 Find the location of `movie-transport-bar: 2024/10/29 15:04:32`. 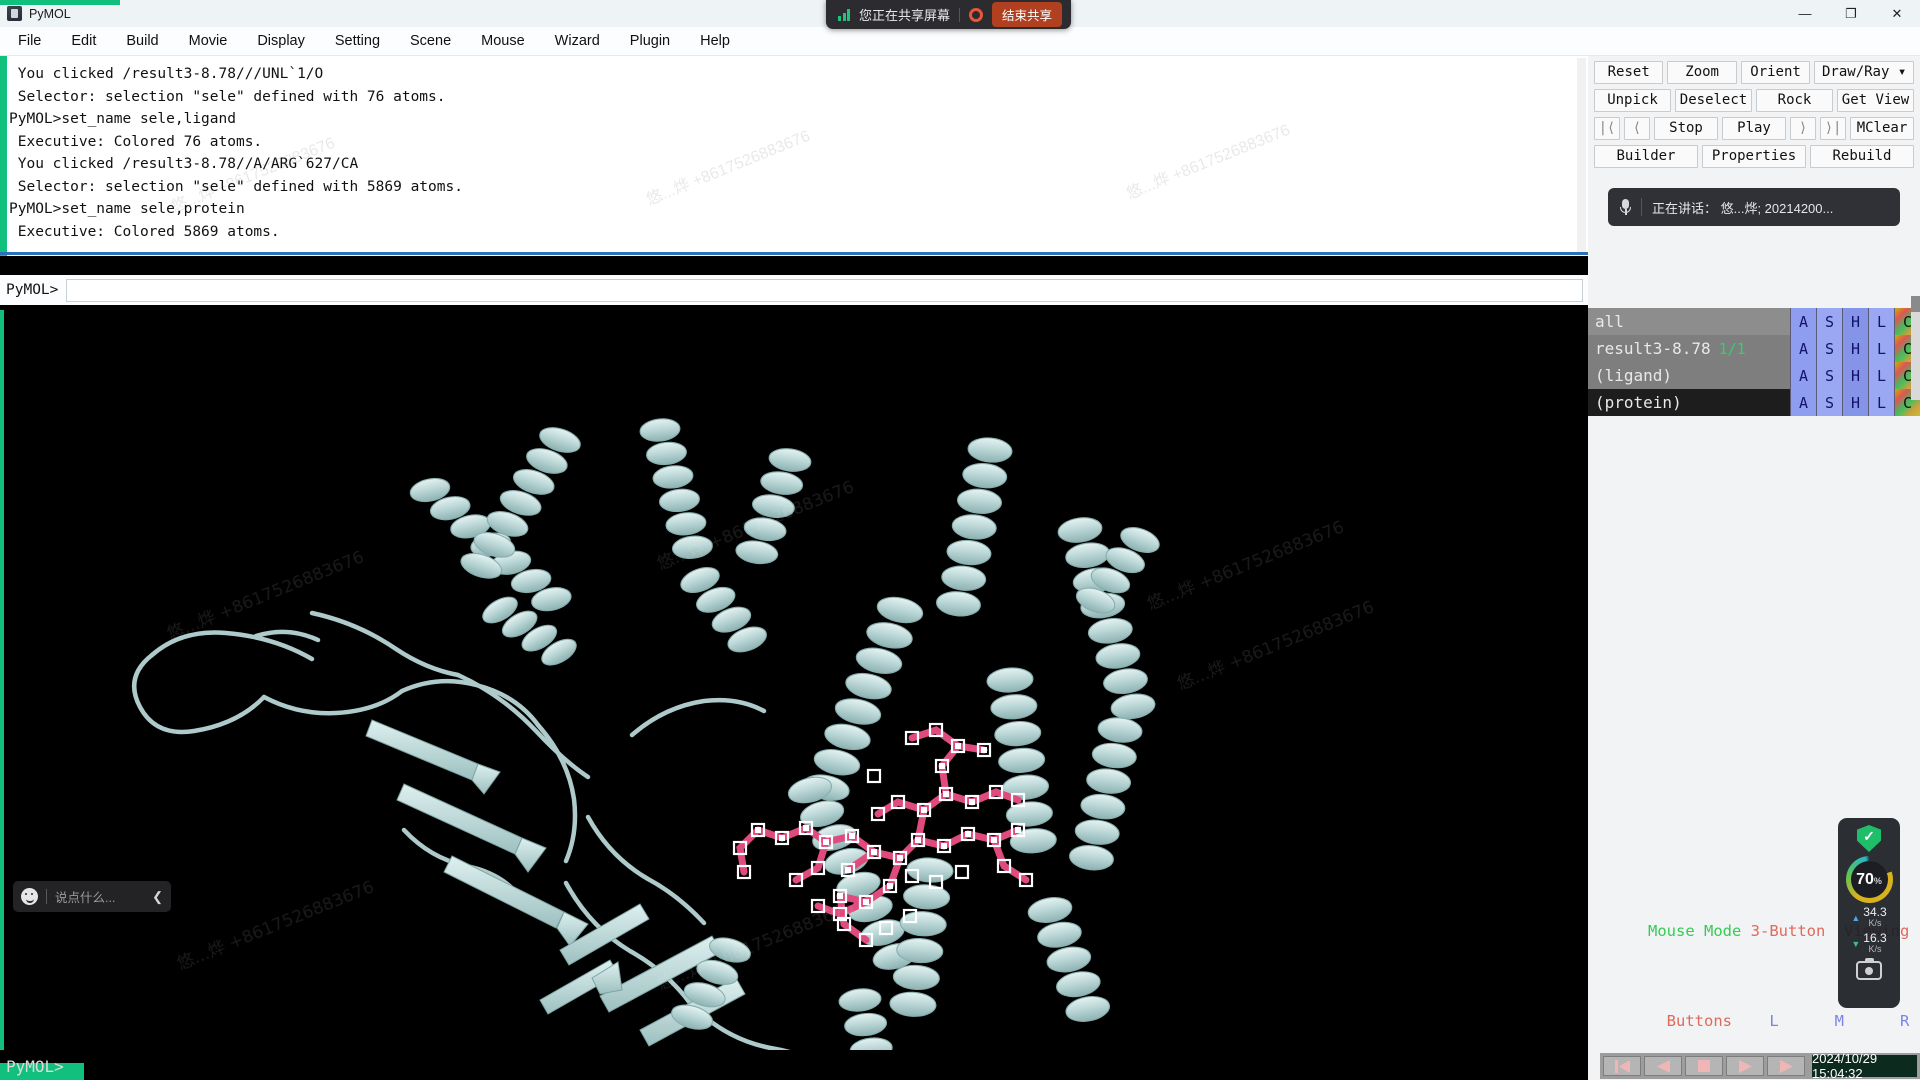

movie-transport-bar: 2024/10/29 15:04:32 is located at coordinates (1760, 1065).